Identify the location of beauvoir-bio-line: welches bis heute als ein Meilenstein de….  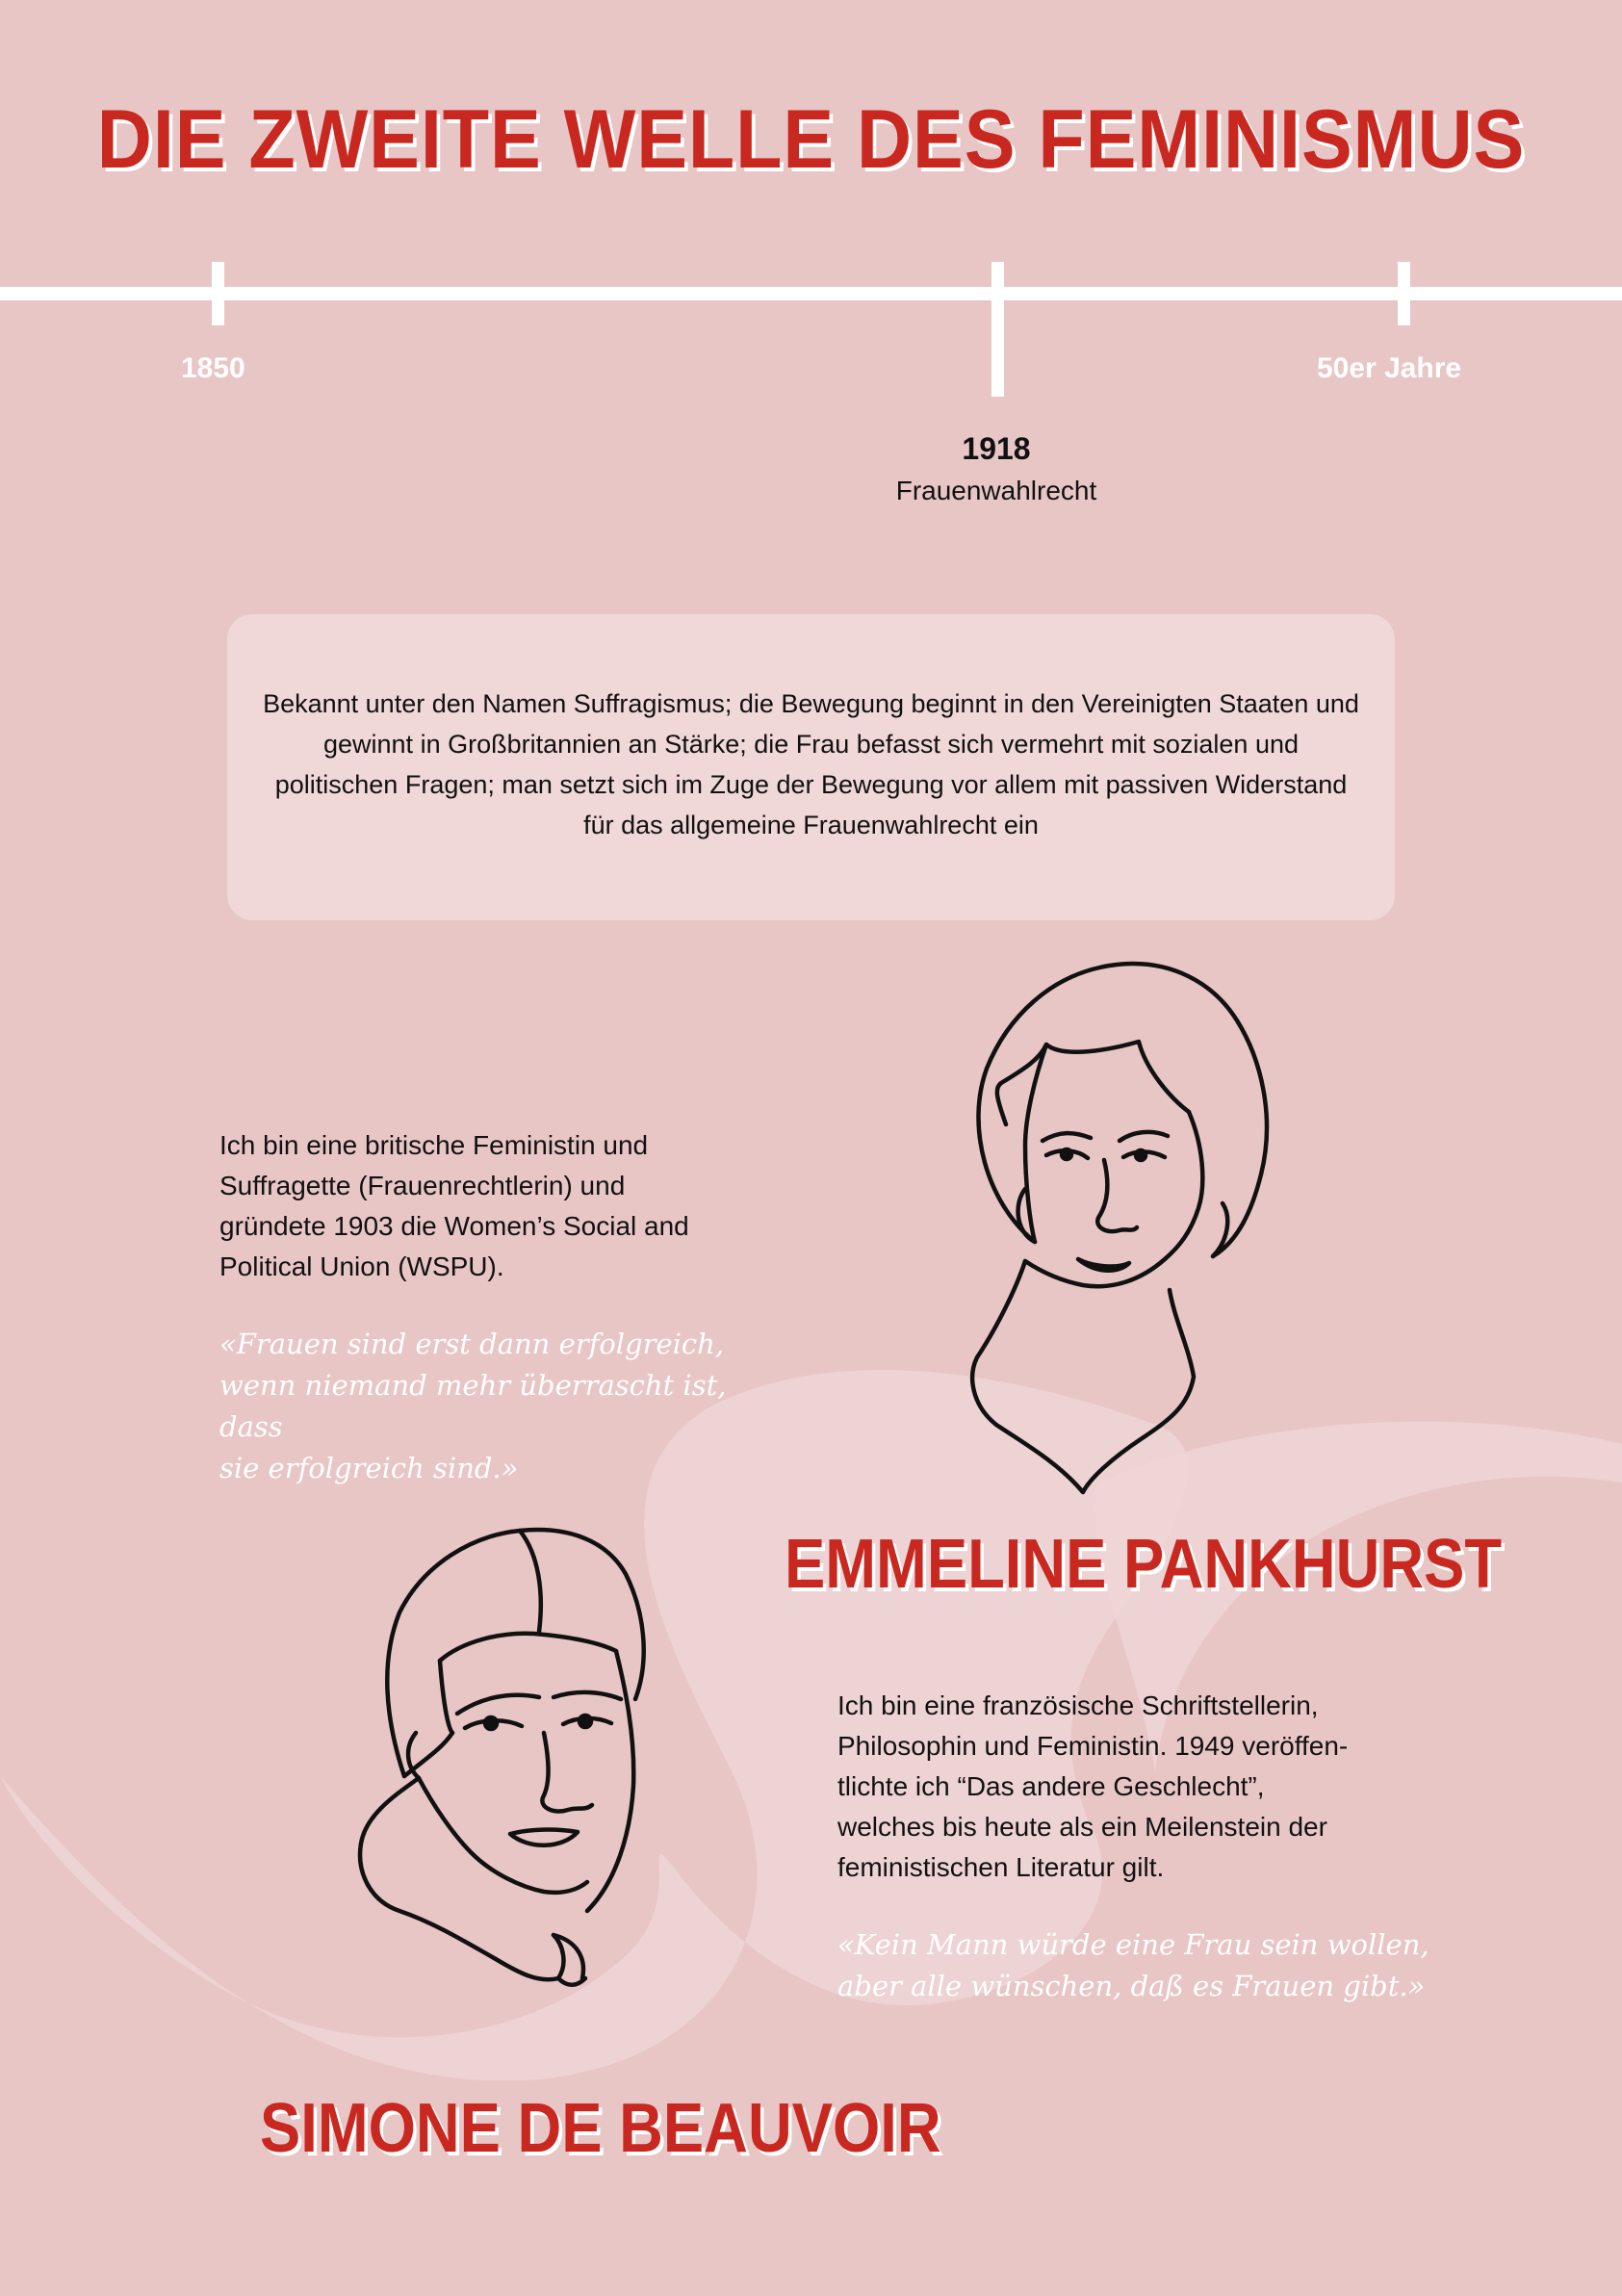
(1082, 1827).